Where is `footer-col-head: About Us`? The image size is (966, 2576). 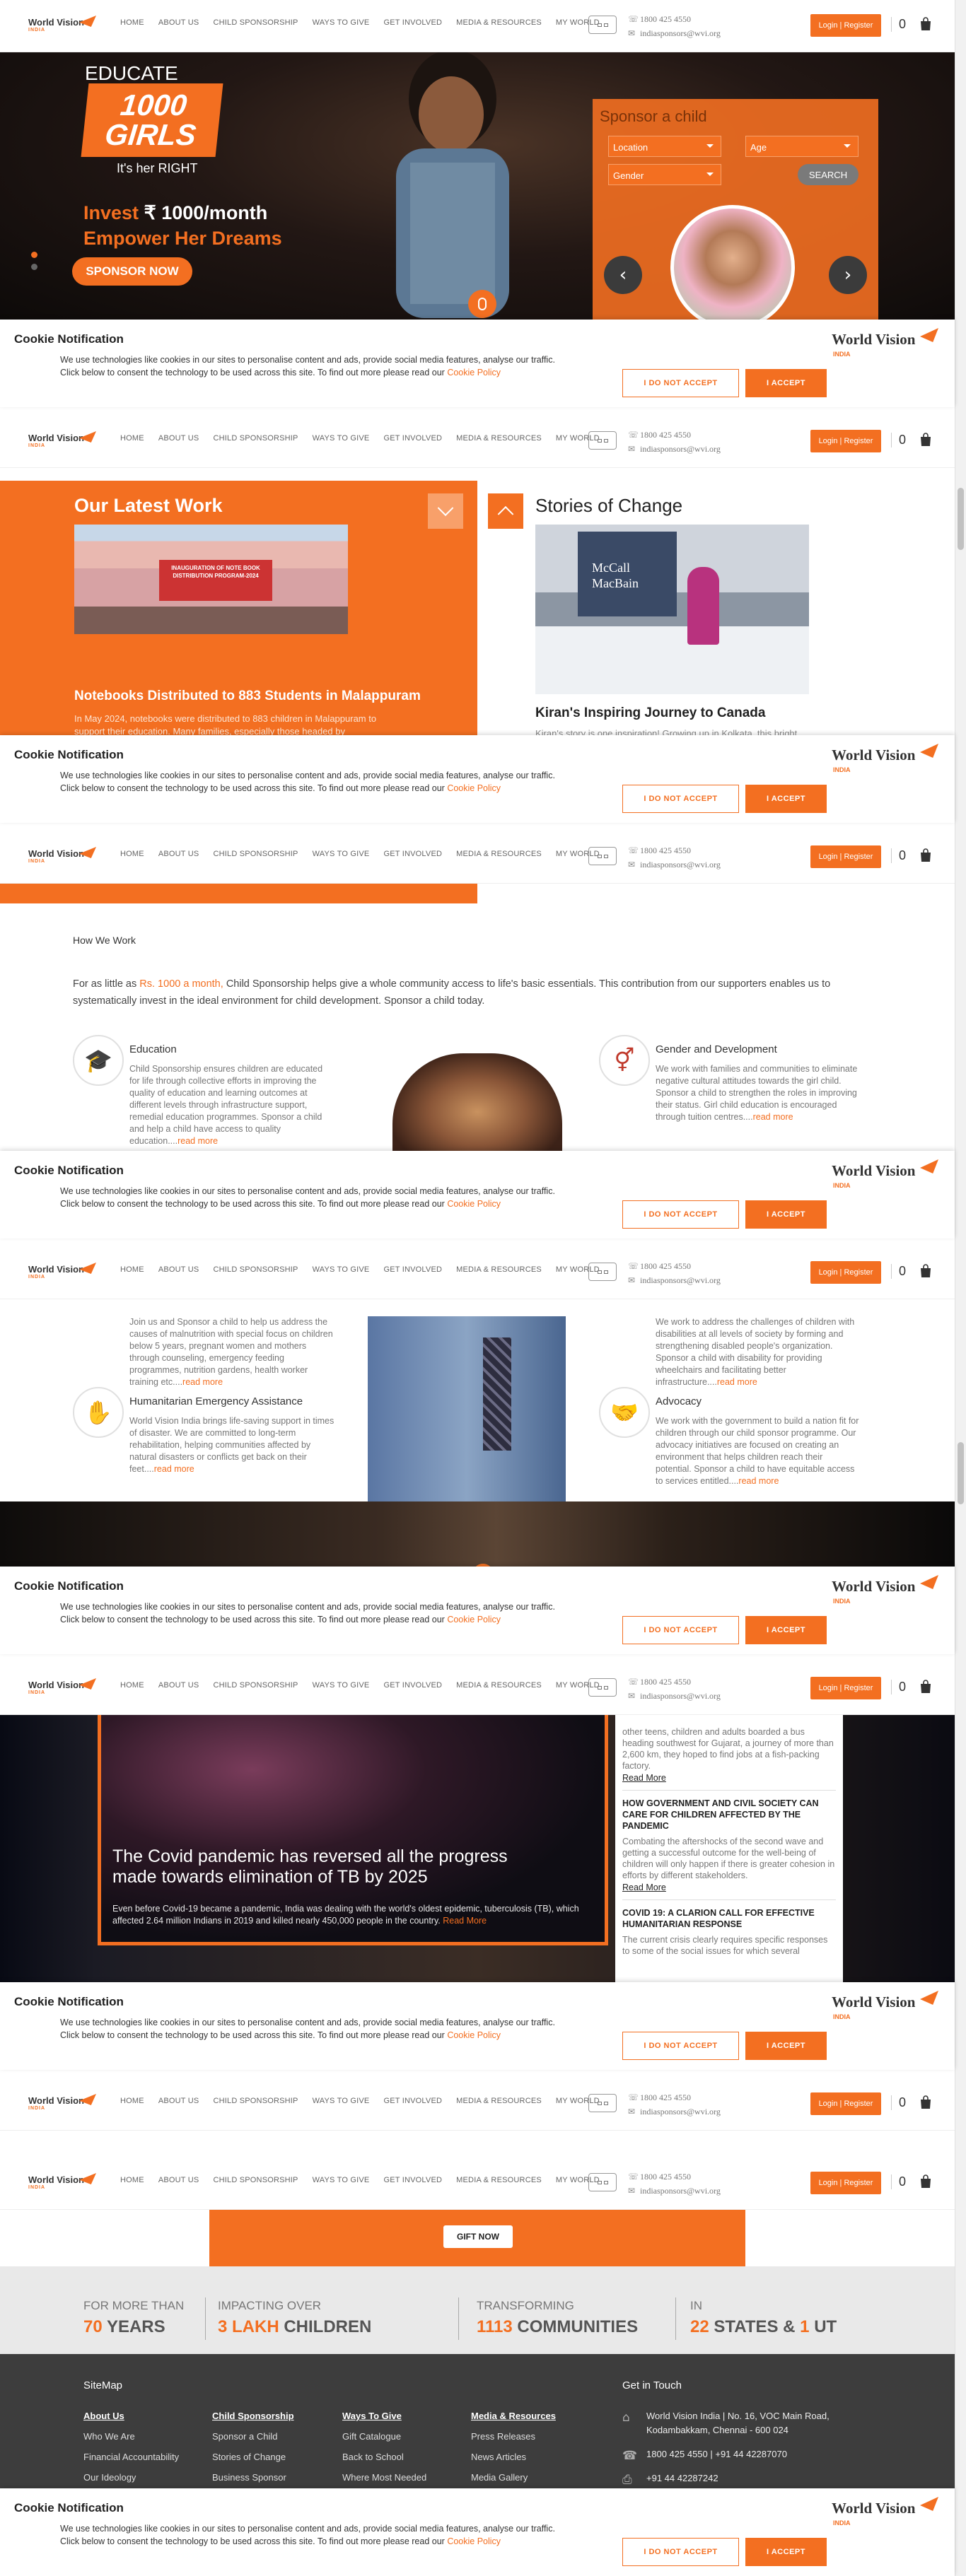 footer-col-head: About Us is located at coordinates (131, 2416).